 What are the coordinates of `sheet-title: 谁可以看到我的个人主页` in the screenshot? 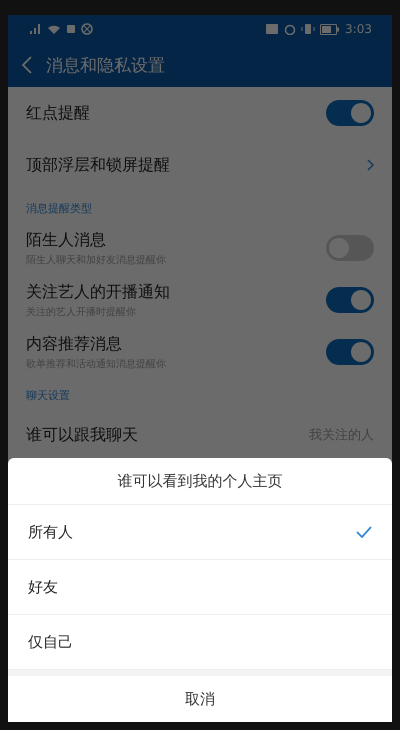 It's located at (200, 481).